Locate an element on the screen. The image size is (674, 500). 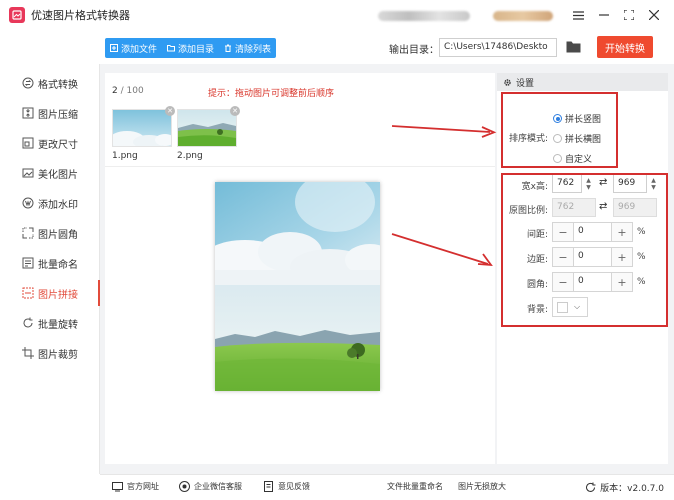
clear-list-button: 清除列表 is located at coordinates (247, 48).